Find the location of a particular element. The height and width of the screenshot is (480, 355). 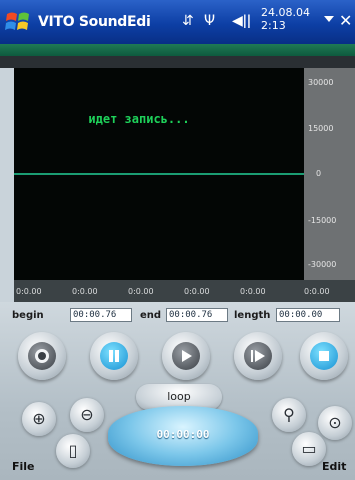

clock-time: 2:13 is located at coordinates (273, 25).